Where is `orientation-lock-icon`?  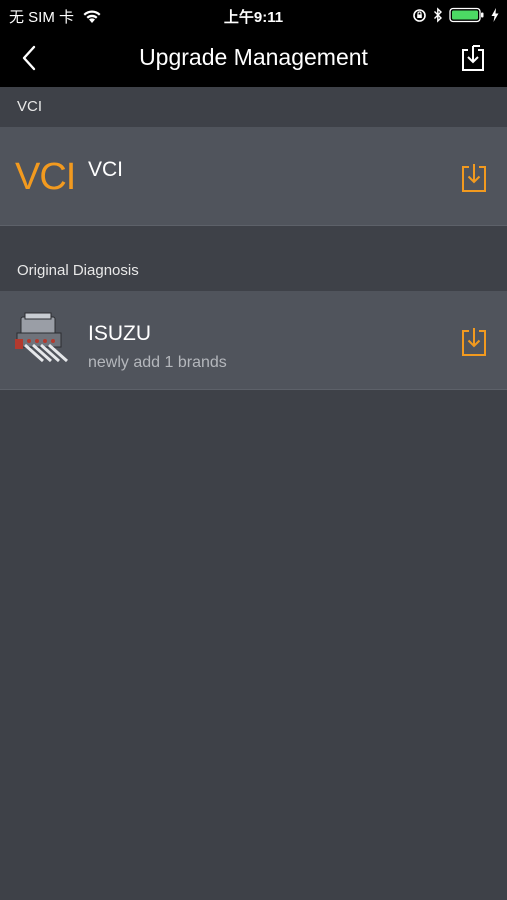
orientation-lock-icon is located at coordinates (419, 15).